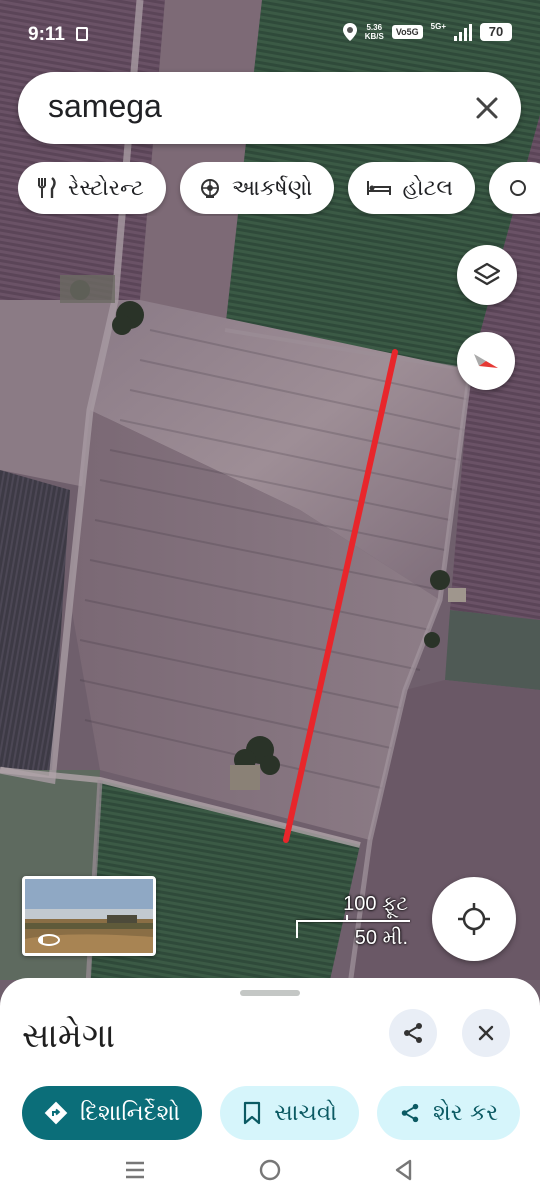 This screenshot has width=540, height=1200. I want to click on network-speed-value: 5.36, so click(374, 27).